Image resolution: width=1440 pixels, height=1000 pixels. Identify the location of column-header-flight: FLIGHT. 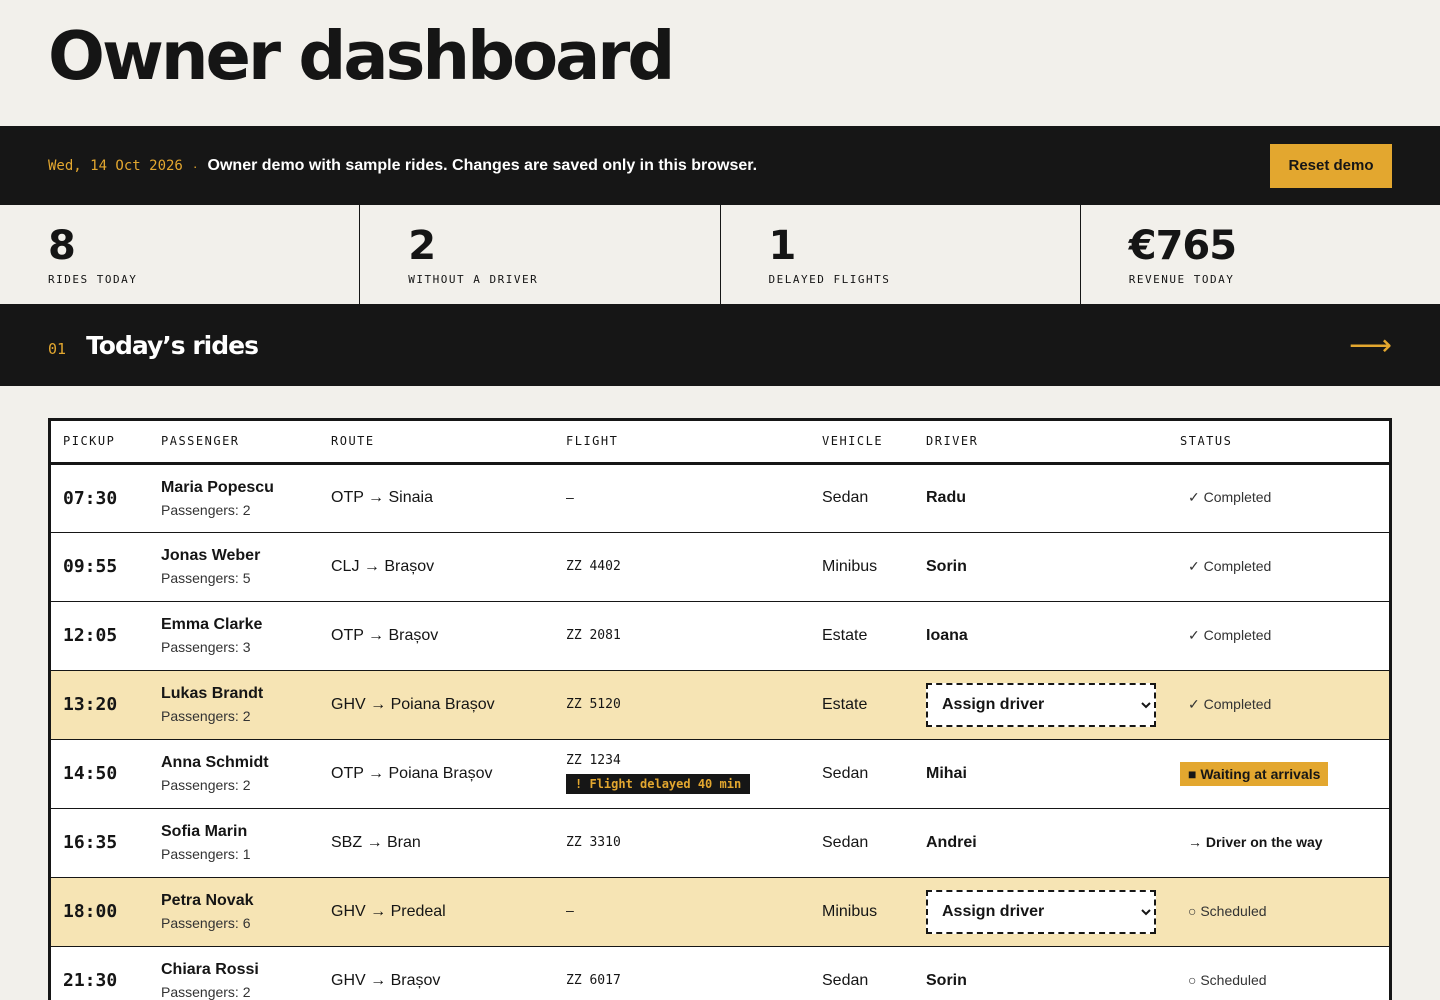
(682, 443).